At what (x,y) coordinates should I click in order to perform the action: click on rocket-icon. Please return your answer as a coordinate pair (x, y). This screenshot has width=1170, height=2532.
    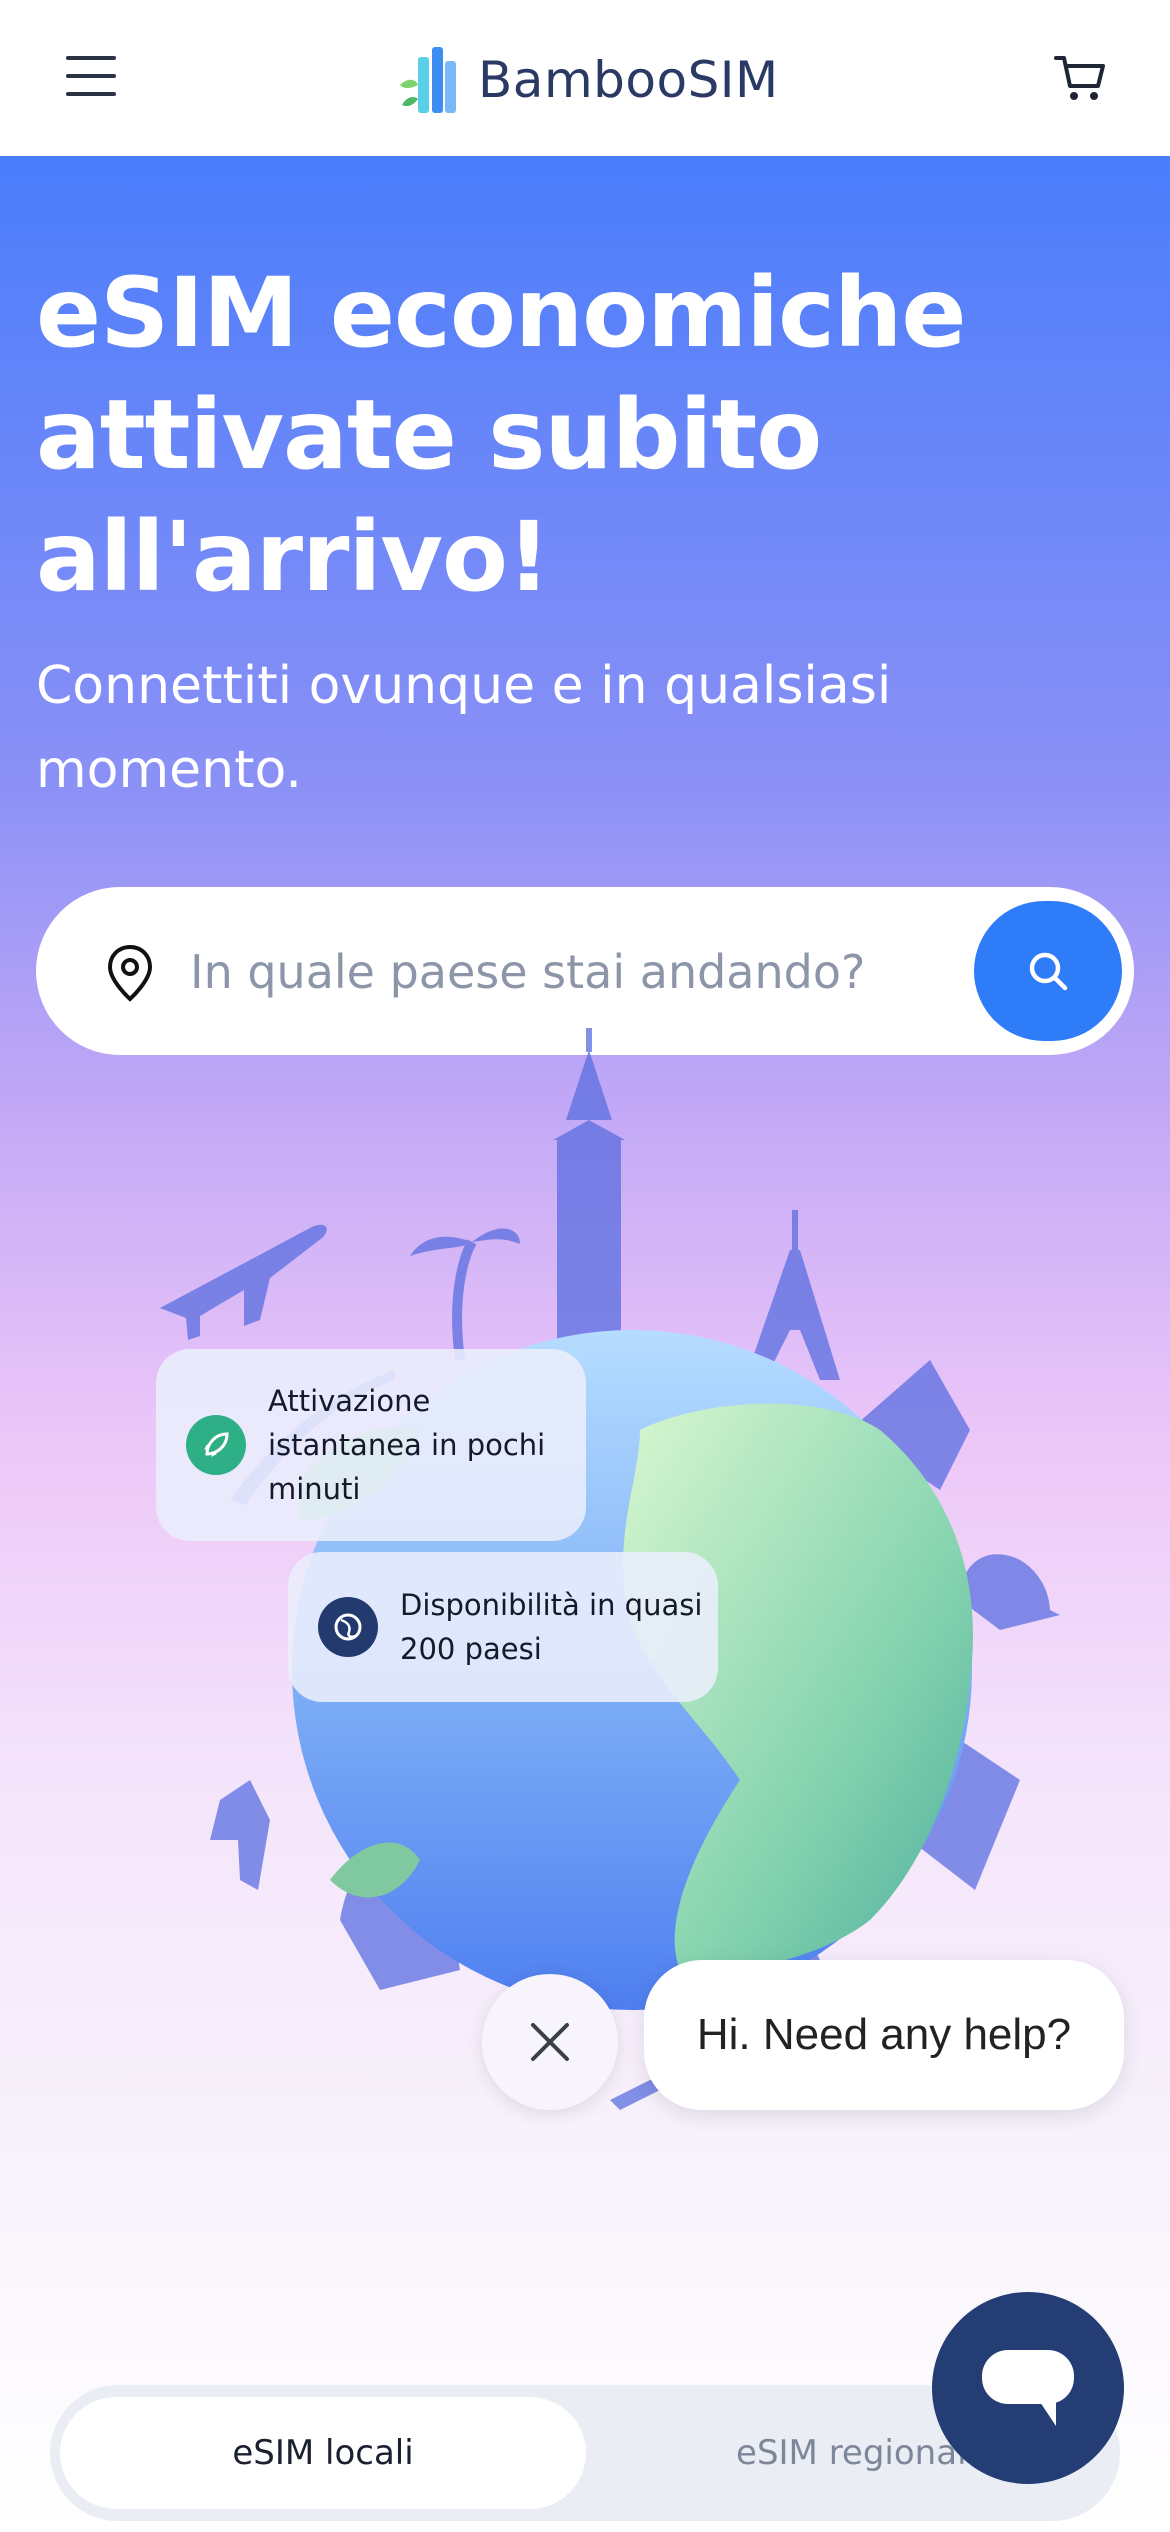
    Looking at the image, I should click on (216, 1445).